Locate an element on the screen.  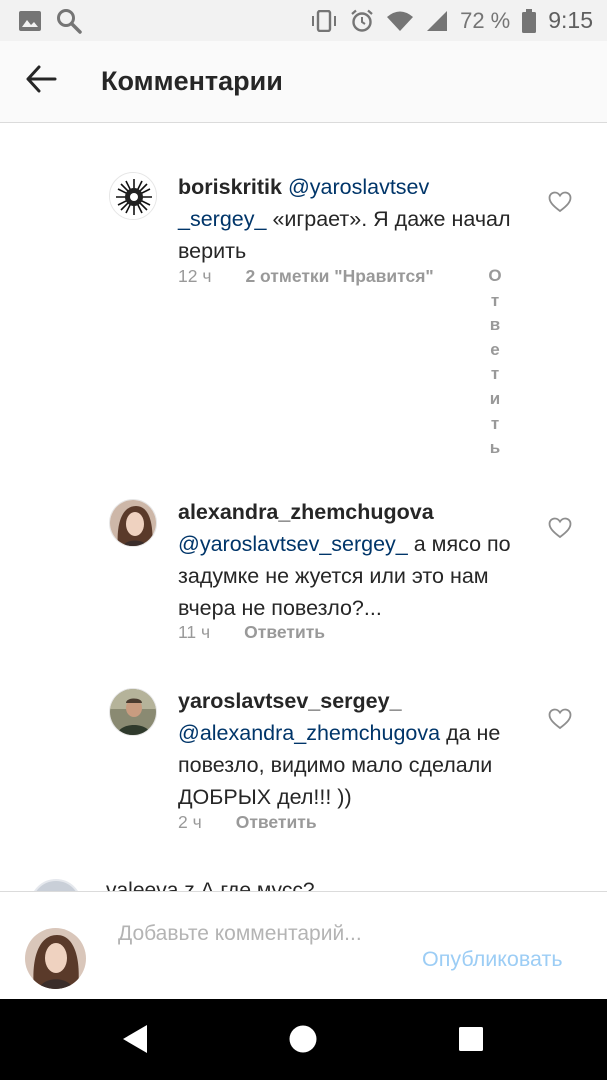
search-icon is located at coordinates (69, 21).